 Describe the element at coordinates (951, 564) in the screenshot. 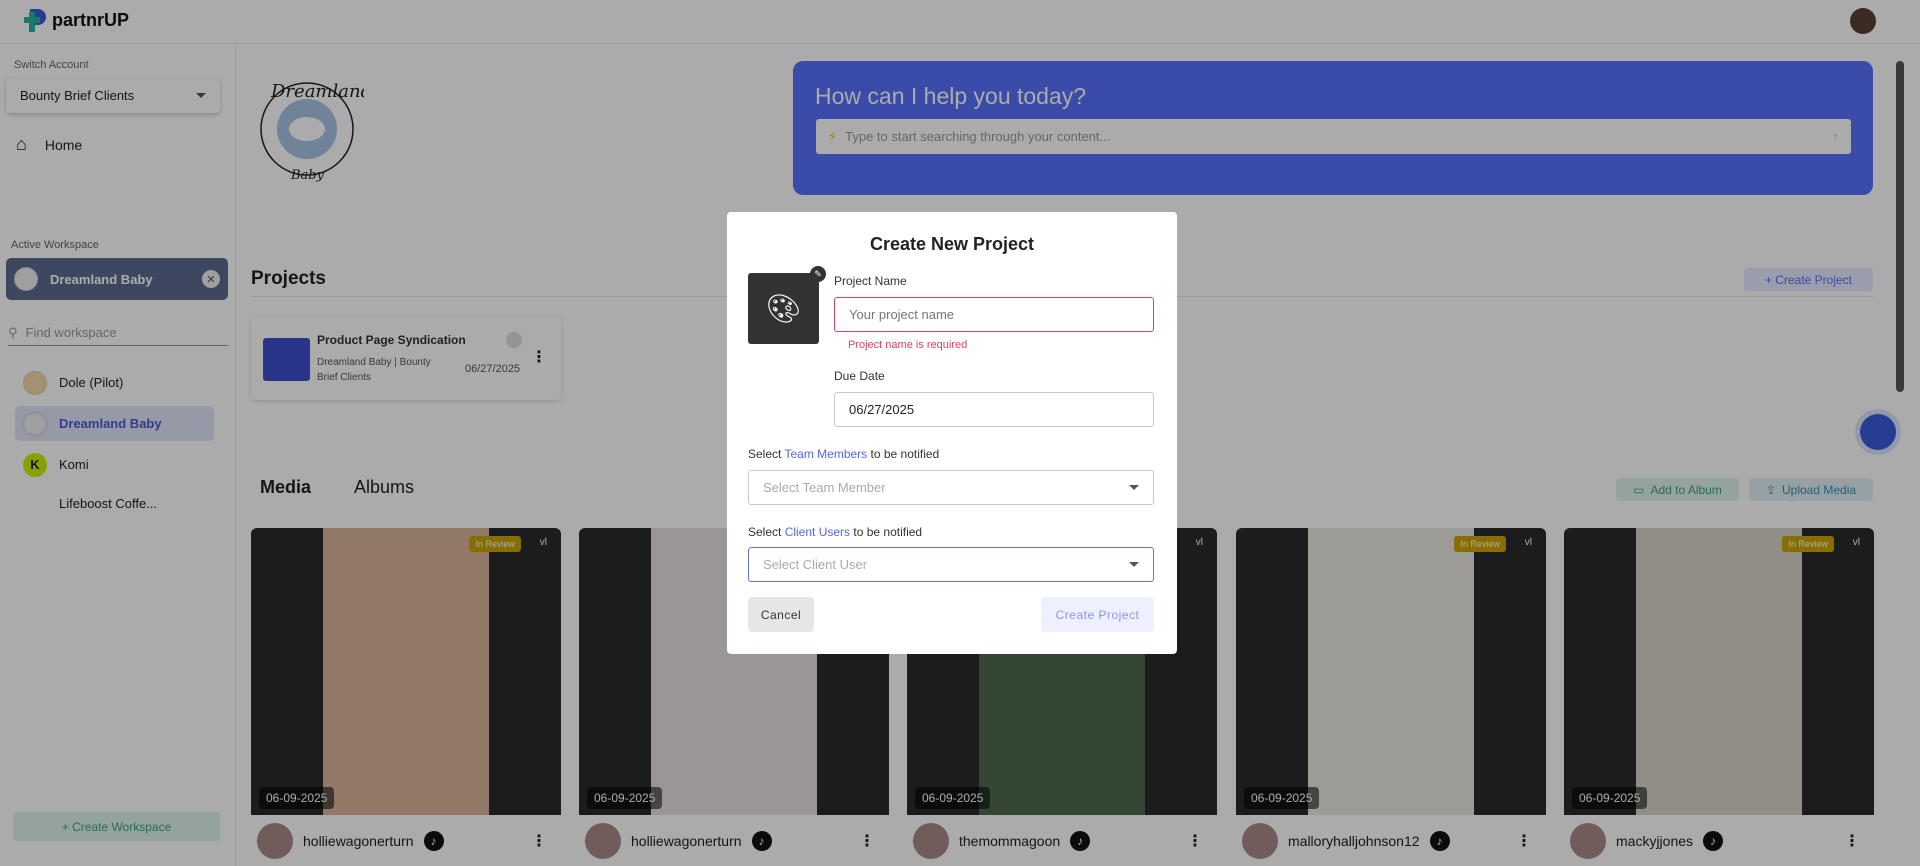

I see `client-user-select: Select Client User` at that location.